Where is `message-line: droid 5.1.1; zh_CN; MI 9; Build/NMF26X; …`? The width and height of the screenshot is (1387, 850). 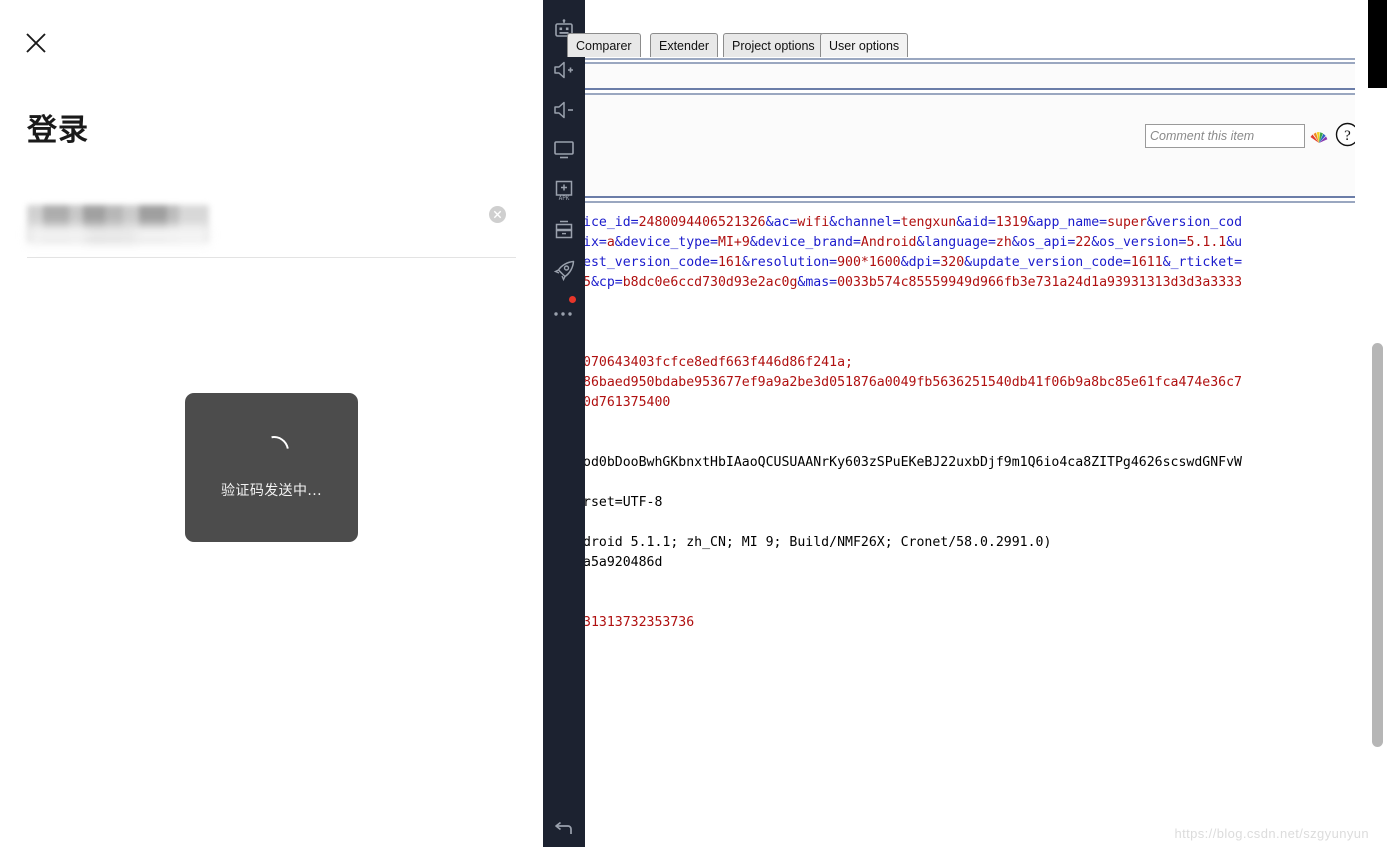
message-line: droid 5.1.1; zh_CN; MI 9; Build/NMF26X; … is located at coordinates (978, 543).